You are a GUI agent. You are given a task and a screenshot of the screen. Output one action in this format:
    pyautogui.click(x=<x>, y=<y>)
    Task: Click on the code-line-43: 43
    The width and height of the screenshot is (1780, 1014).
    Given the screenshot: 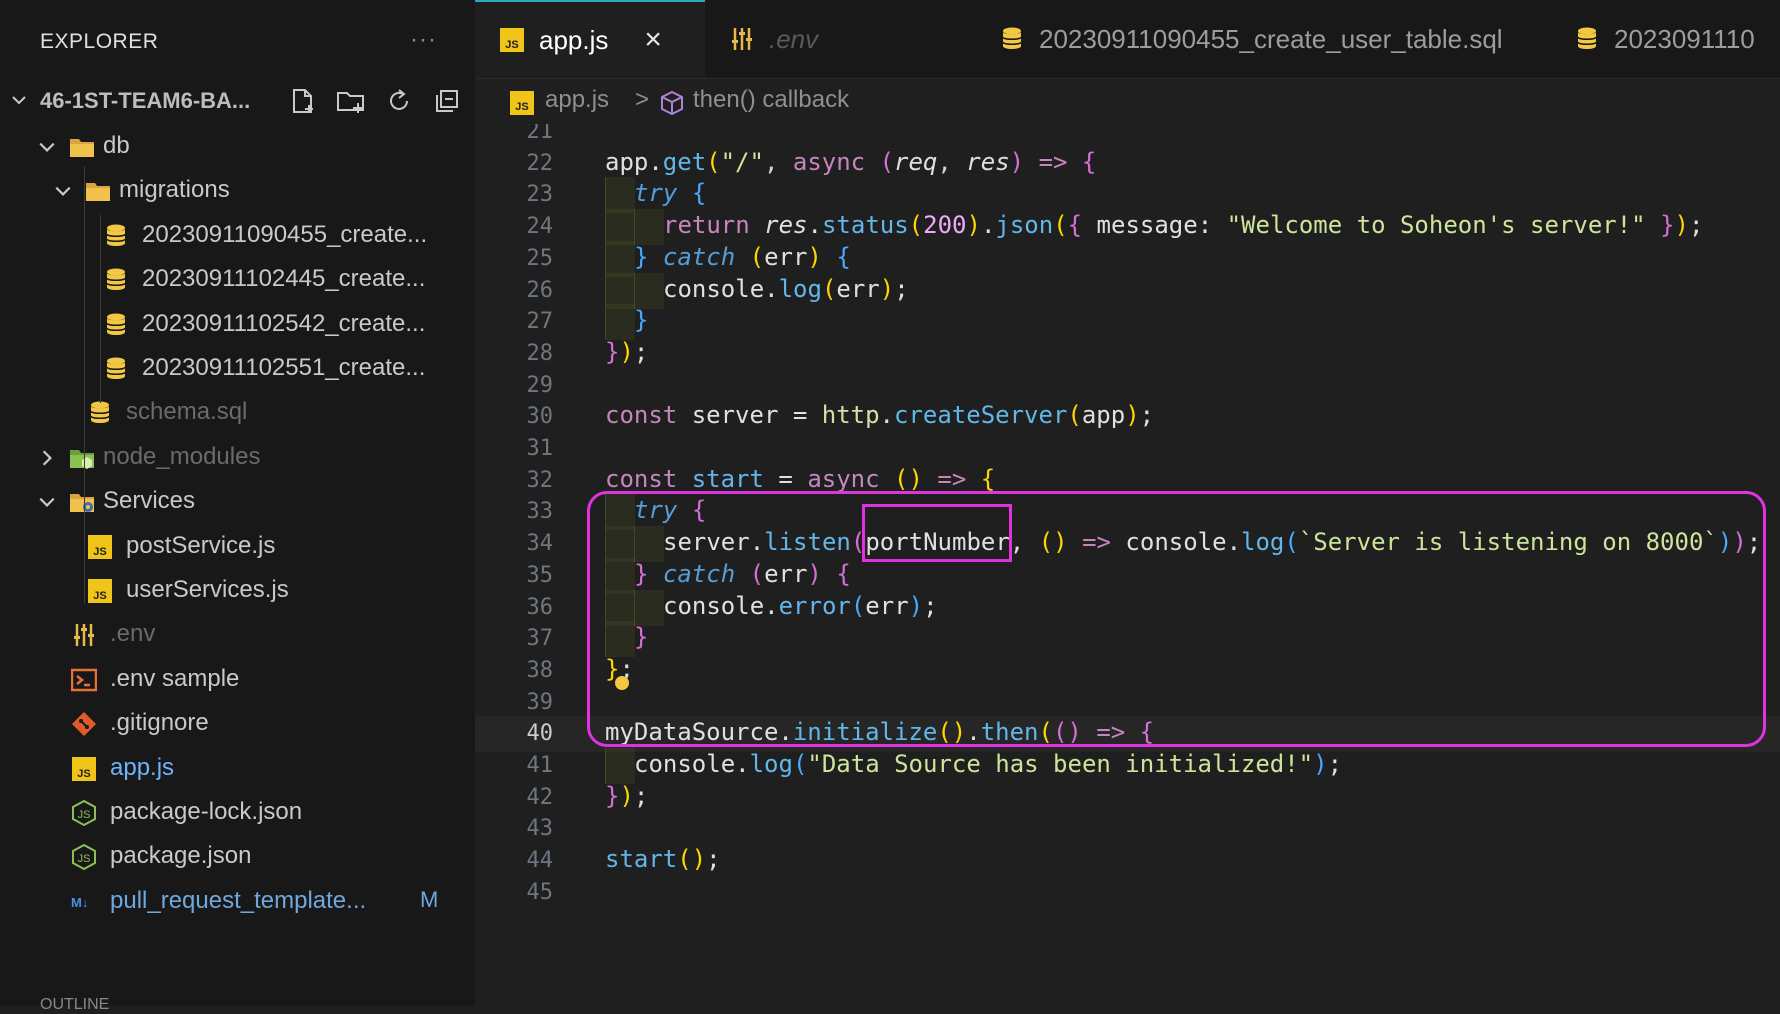 What is the action you would take?
    pyautogui.click(x=1127, y=829)
    